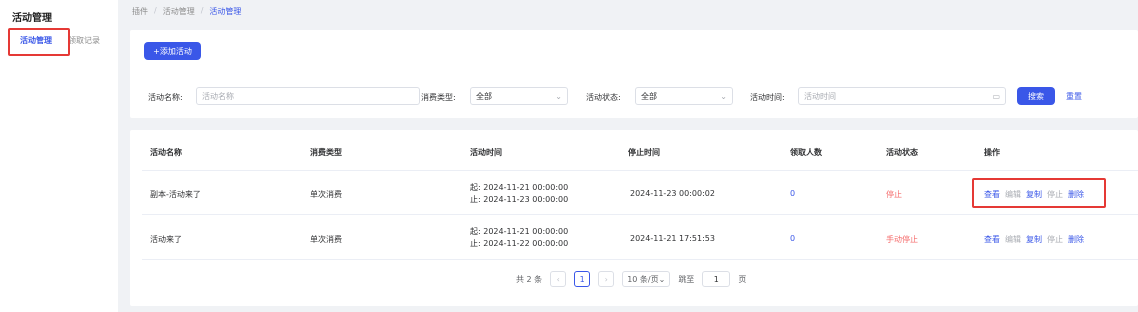  What do you see at coordinates (1036, 96) in the screenshot?
I see `search-button: 搜索` at bounding box center [1036, 96].